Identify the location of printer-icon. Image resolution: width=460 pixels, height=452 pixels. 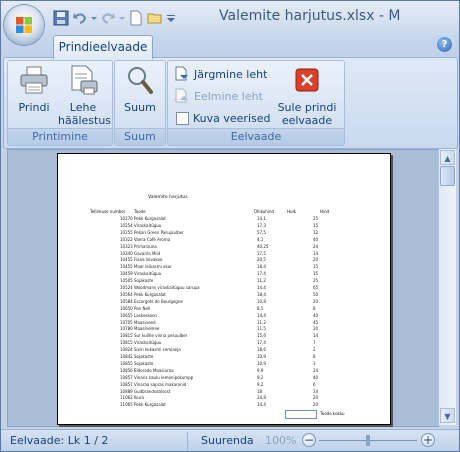
(34, 80).